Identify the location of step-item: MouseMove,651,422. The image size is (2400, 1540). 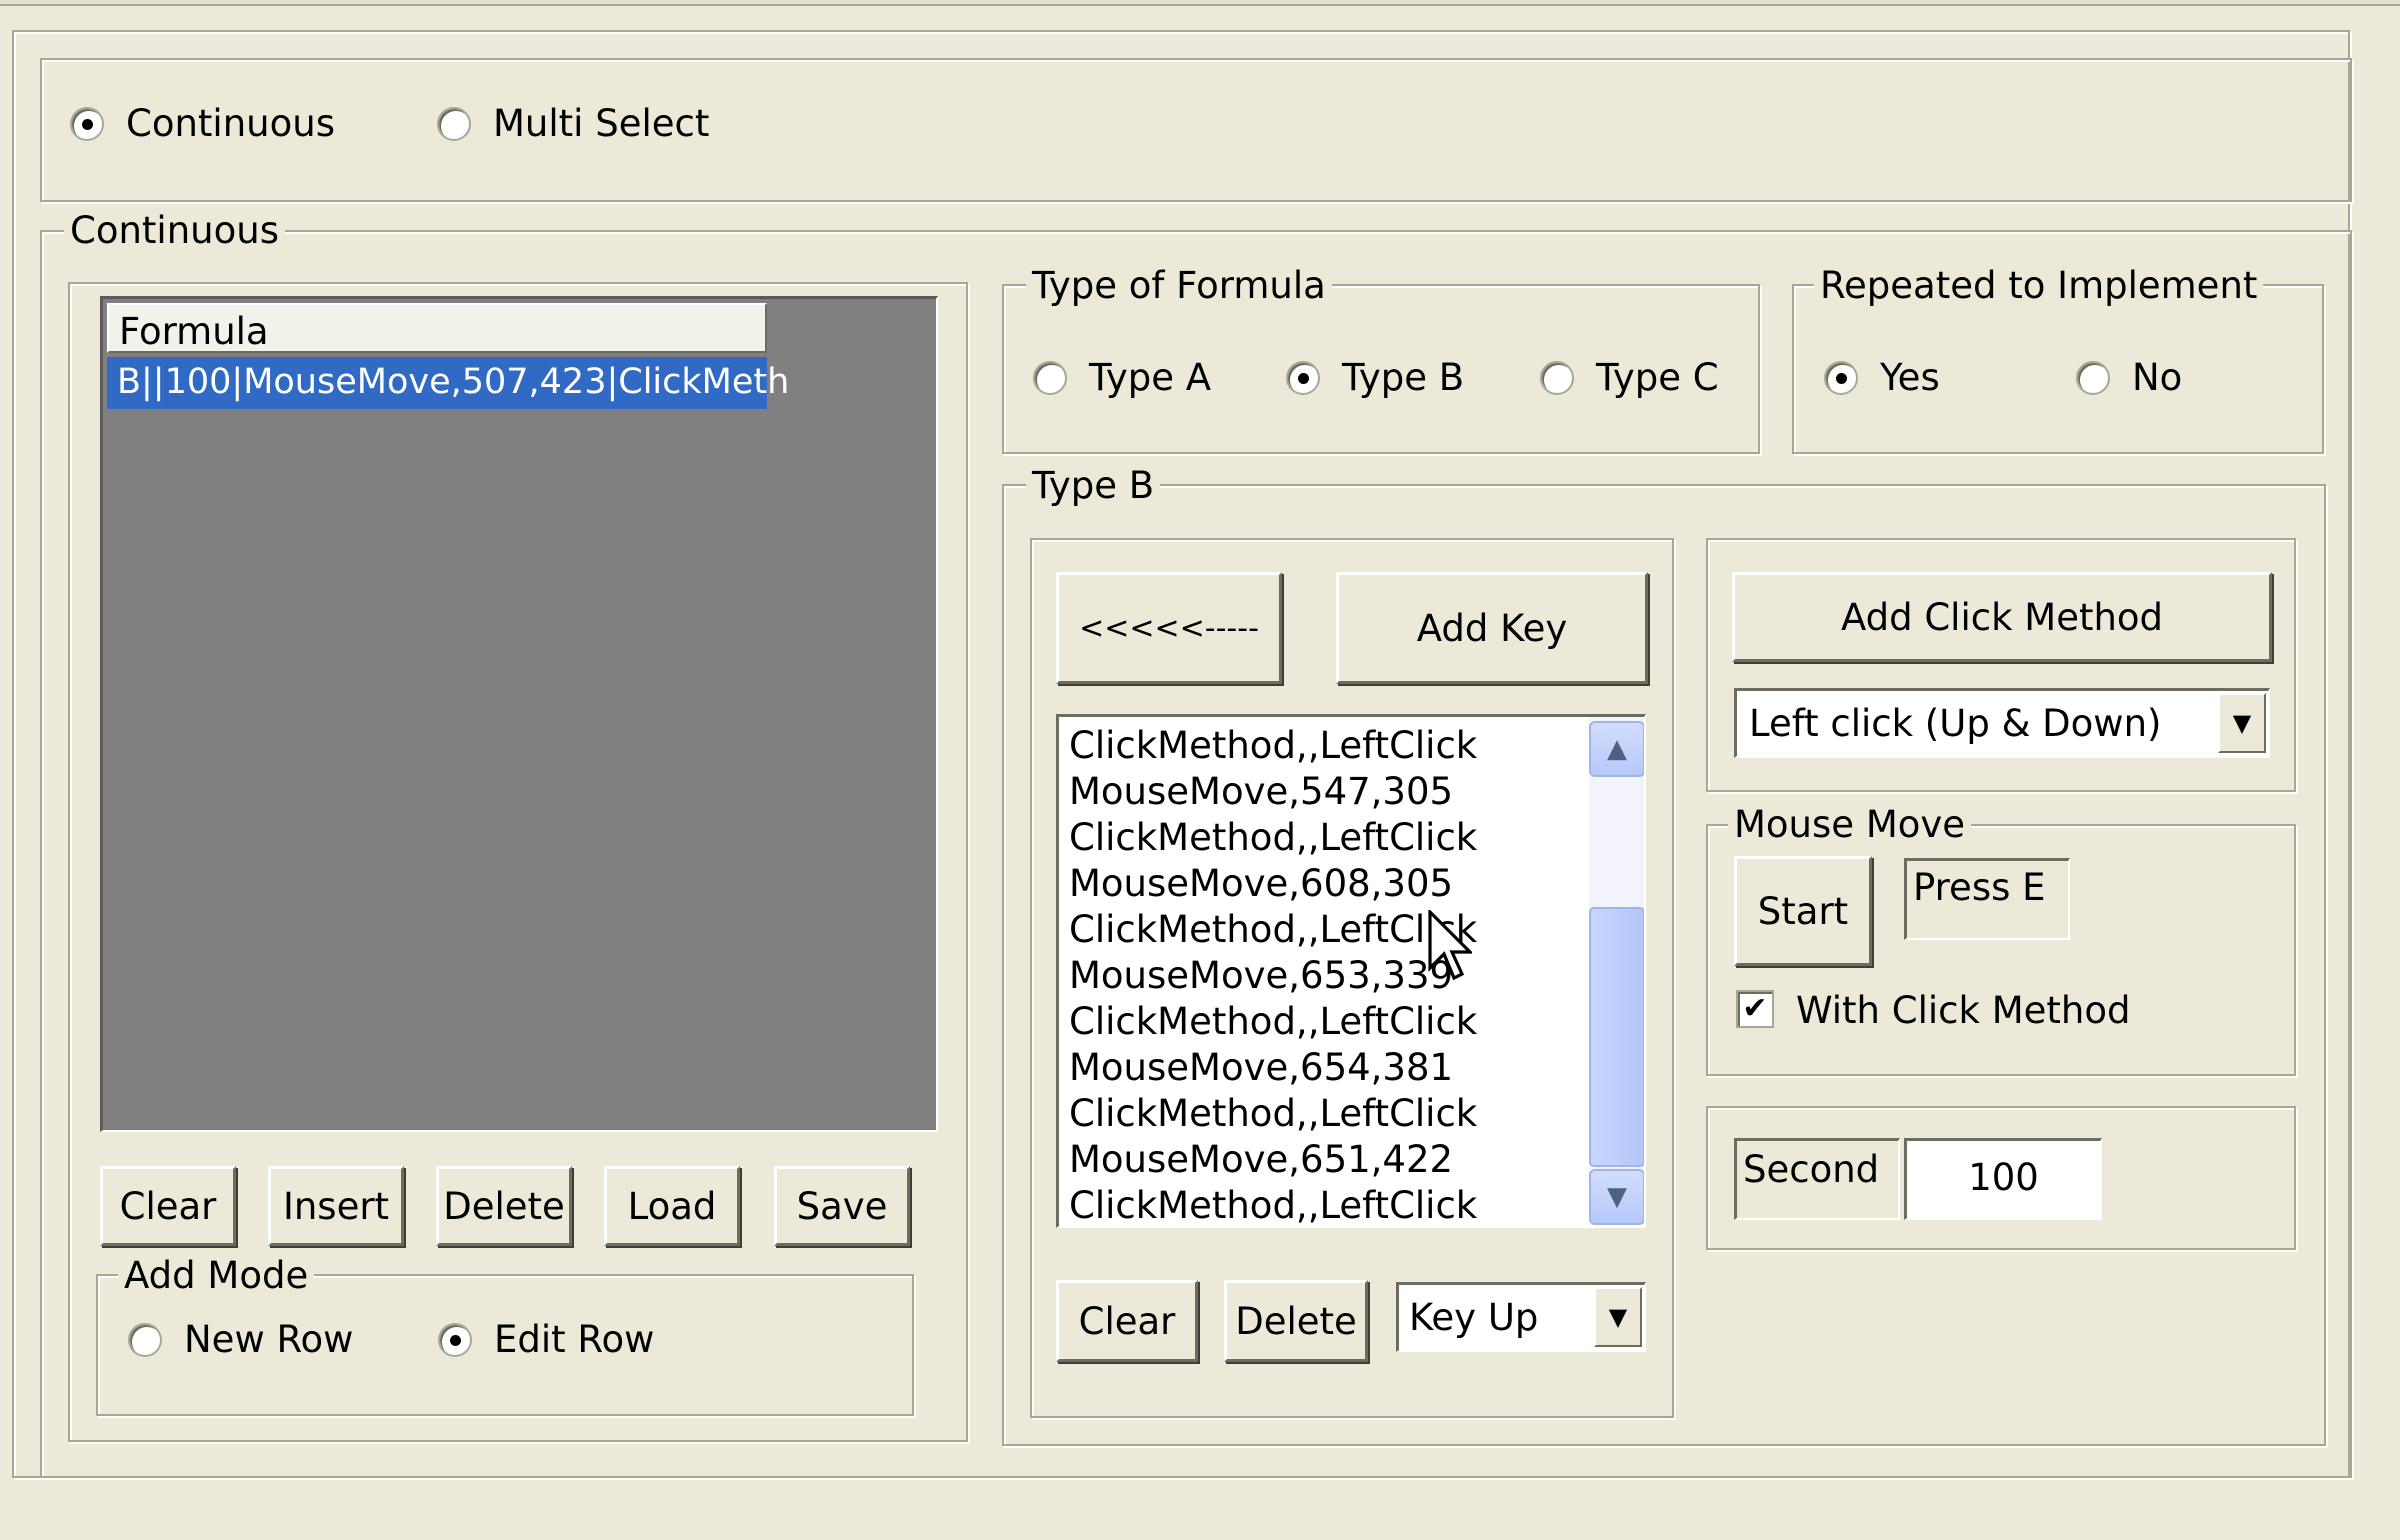
(1319, 1160).